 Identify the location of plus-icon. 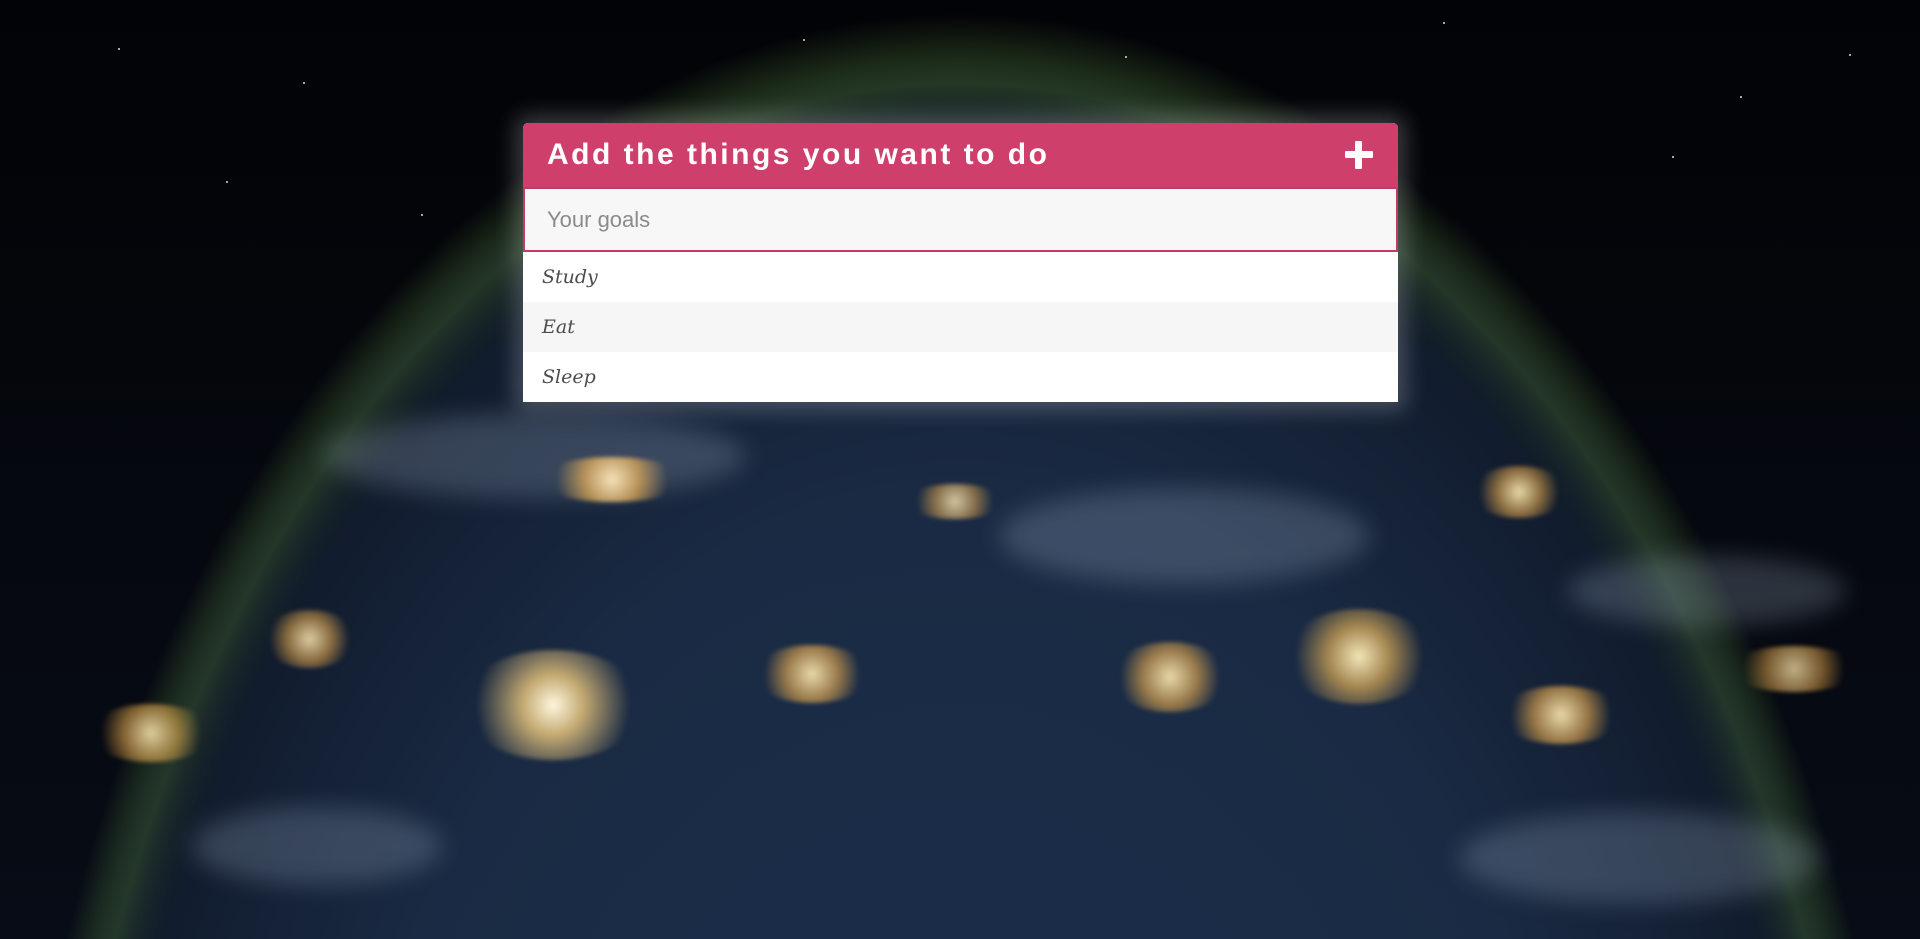
(1359, 155).